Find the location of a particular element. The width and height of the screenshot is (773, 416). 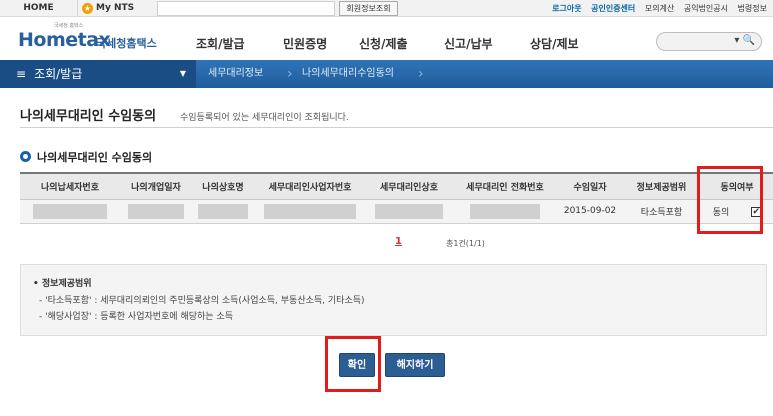

col-header-taxpayer-no: 나의납세자번호 is located at coordinates (70, 186).